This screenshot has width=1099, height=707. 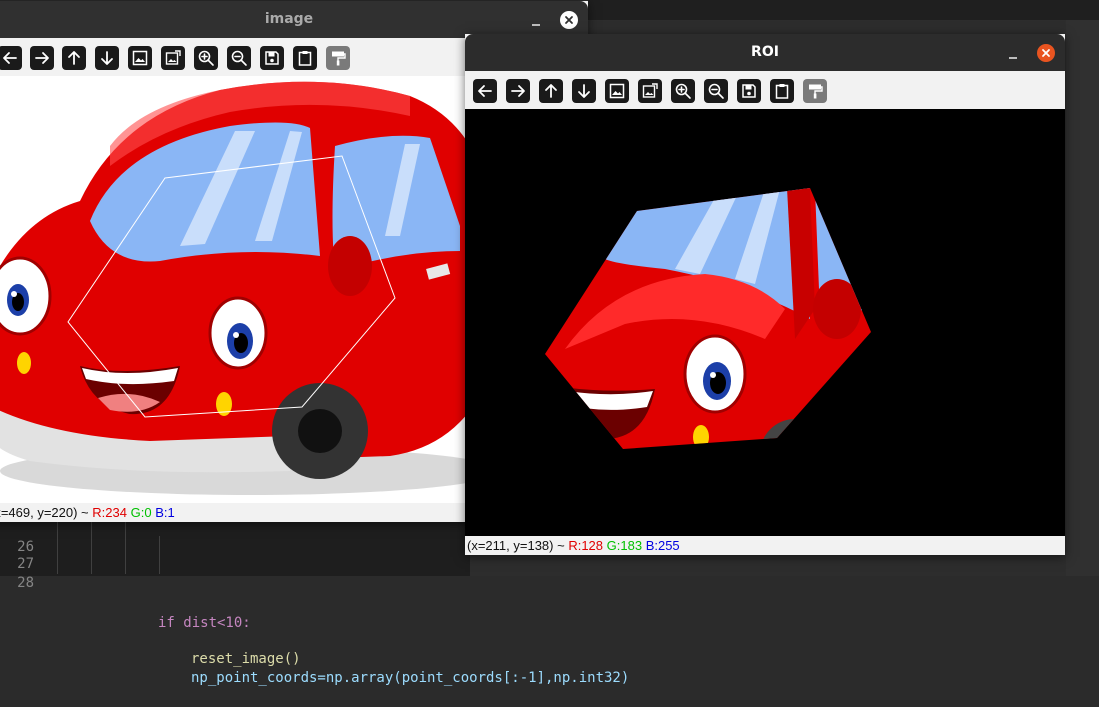 What do you see at coordinates (624, 545) in the screenshot?
I see `status-green: G:183` at bounding box center [624, 545].